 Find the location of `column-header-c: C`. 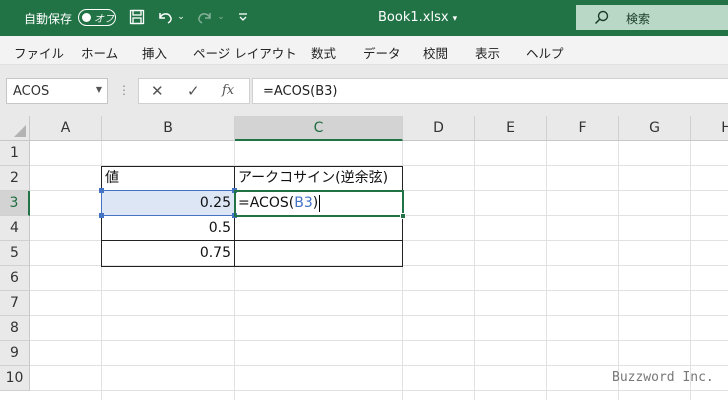

column-header-c: C is located at coordinates (319, 128).